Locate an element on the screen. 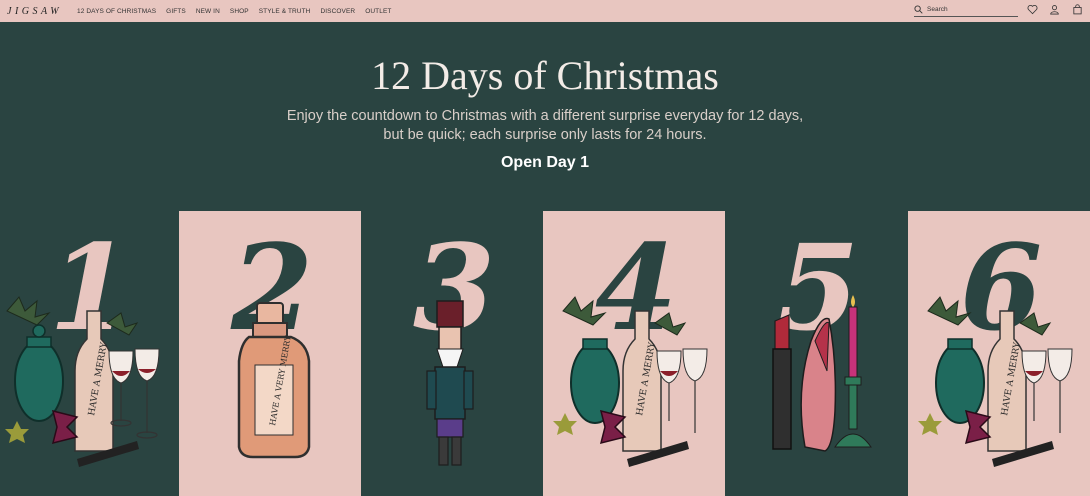 The width and height of the screenshot is (1090, 496). nav-item-12-days: 12 DAYS OF CHRISTMAS is located at coordinates (116, 11).